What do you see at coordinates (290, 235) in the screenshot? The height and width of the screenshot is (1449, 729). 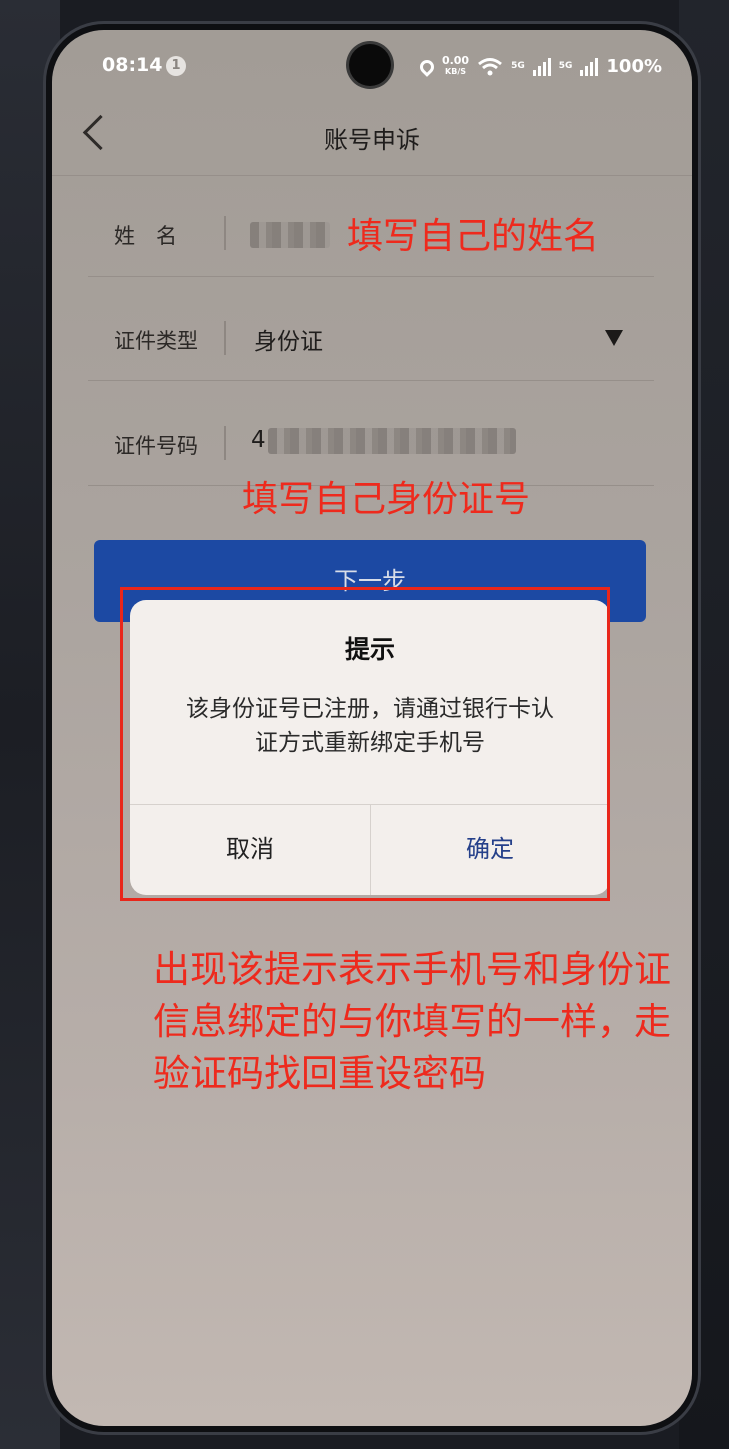 I see `name-input` at bounding box center [290, 235].